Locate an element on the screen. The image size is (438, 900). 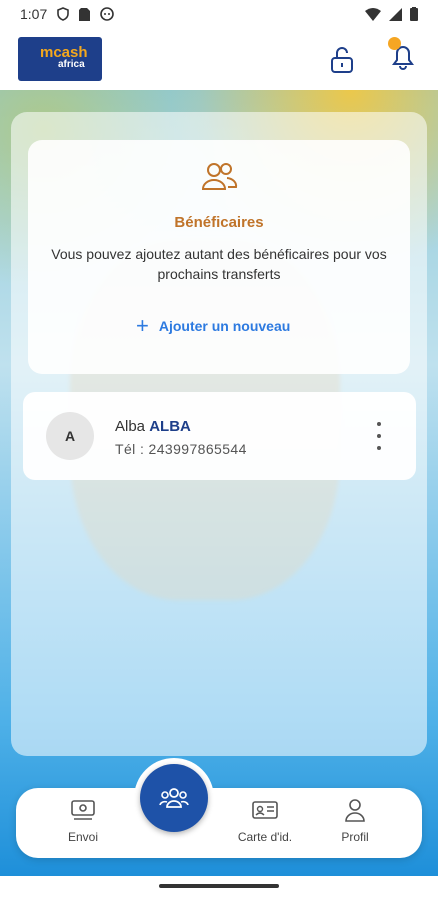
logo-sub: africa is located at coordinates (71, 64).